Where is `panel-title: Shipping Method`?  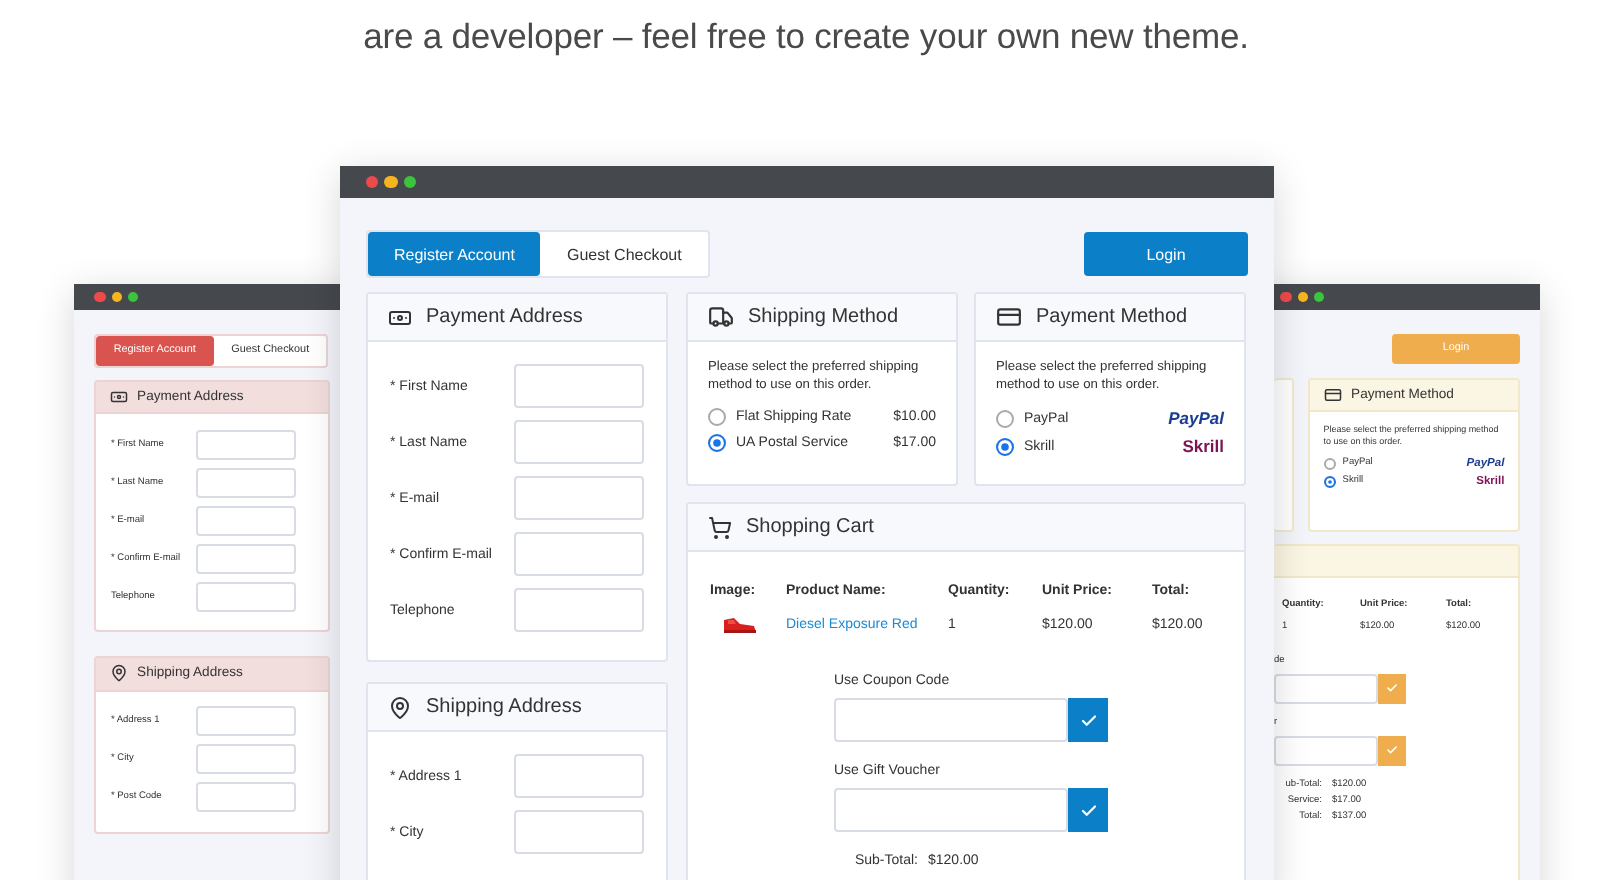
panel-title: Shipping Method is located at coordinates (823, 317).